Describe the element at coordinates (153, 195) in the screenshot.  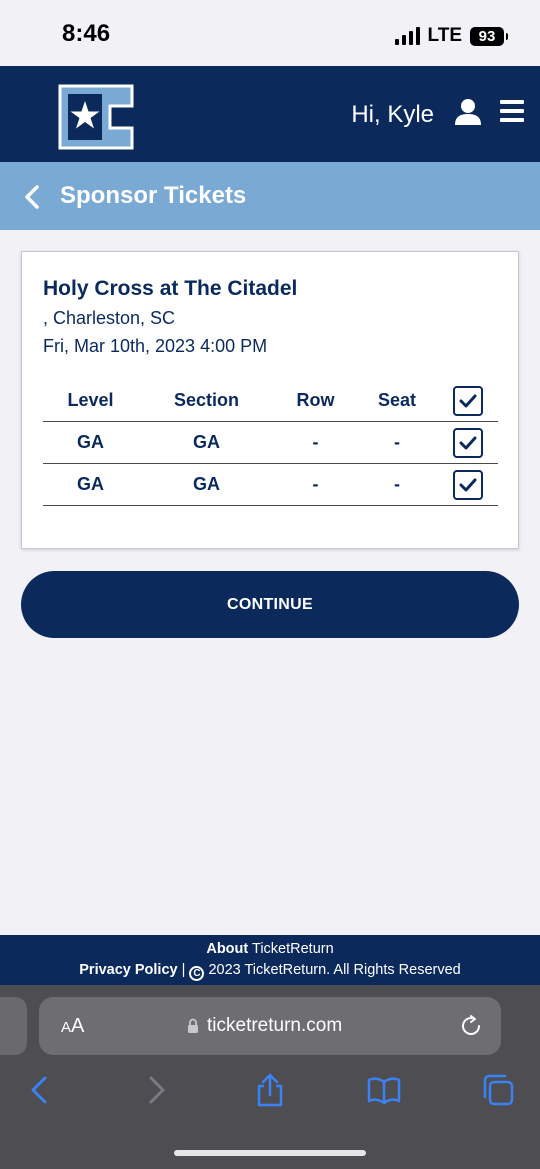
I see `page-title: Sponsor Tickets` at that location.